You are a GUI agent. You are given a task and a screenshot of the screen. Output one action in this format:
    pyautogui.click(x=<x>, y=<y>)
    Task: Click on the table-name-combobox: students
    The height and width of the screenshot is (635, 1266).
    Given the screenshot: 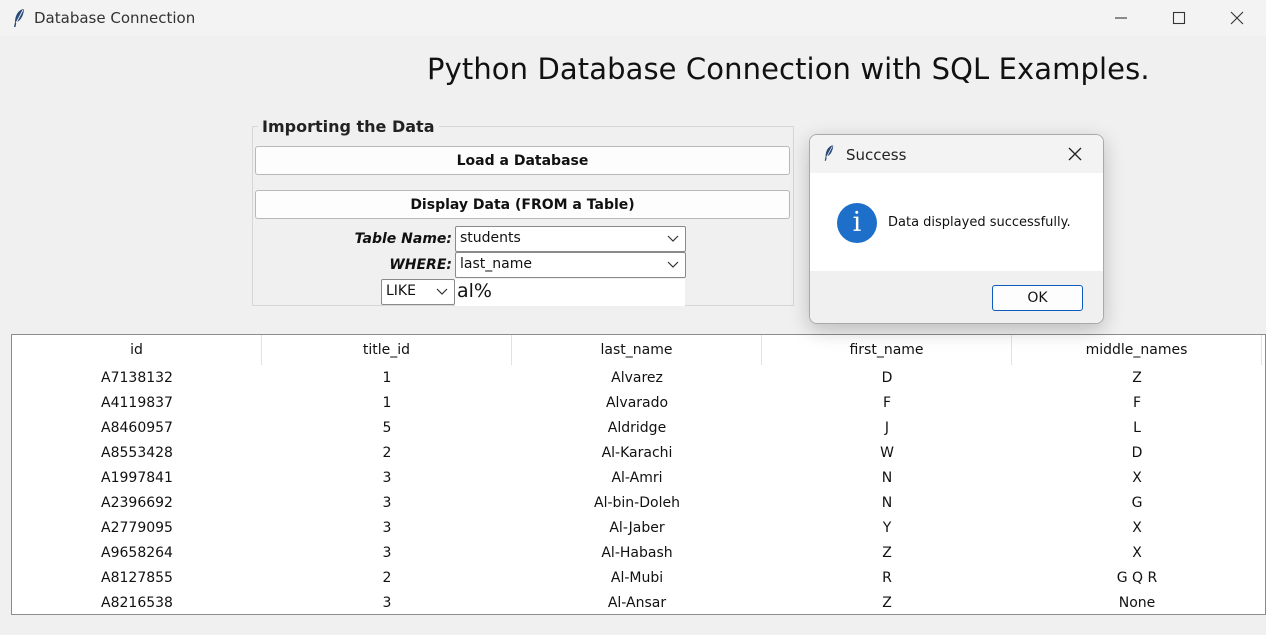 What is the action you would take?
    pyautogui.click(x=570, y=239)
    